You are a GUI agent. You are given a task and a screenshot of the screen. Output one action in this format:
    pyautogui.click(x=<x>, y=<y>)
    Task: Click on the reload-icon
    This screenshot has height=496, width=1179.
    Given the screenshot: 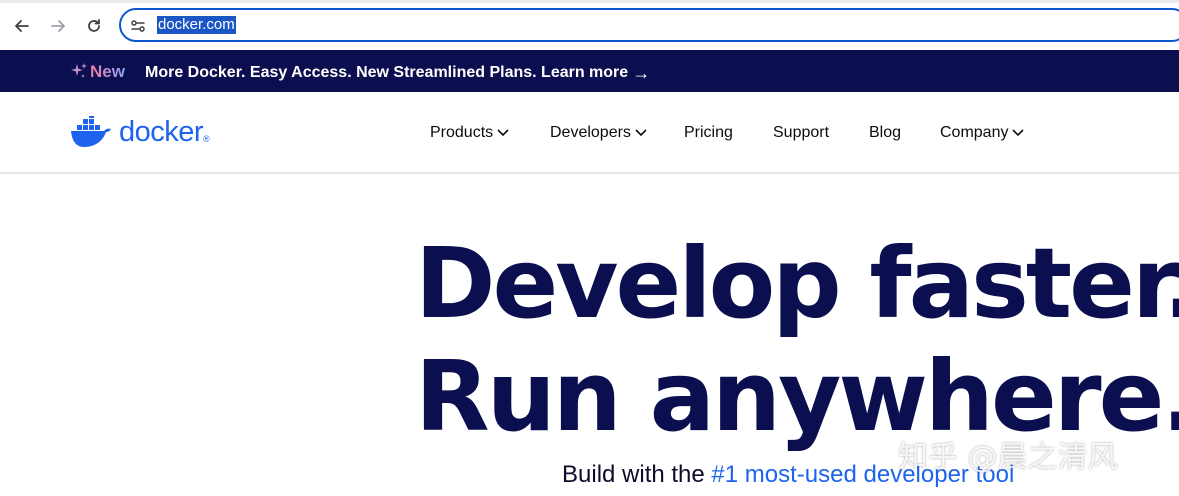 What is the action you would take?
    pyautogui.click(x=94, y=25)
    